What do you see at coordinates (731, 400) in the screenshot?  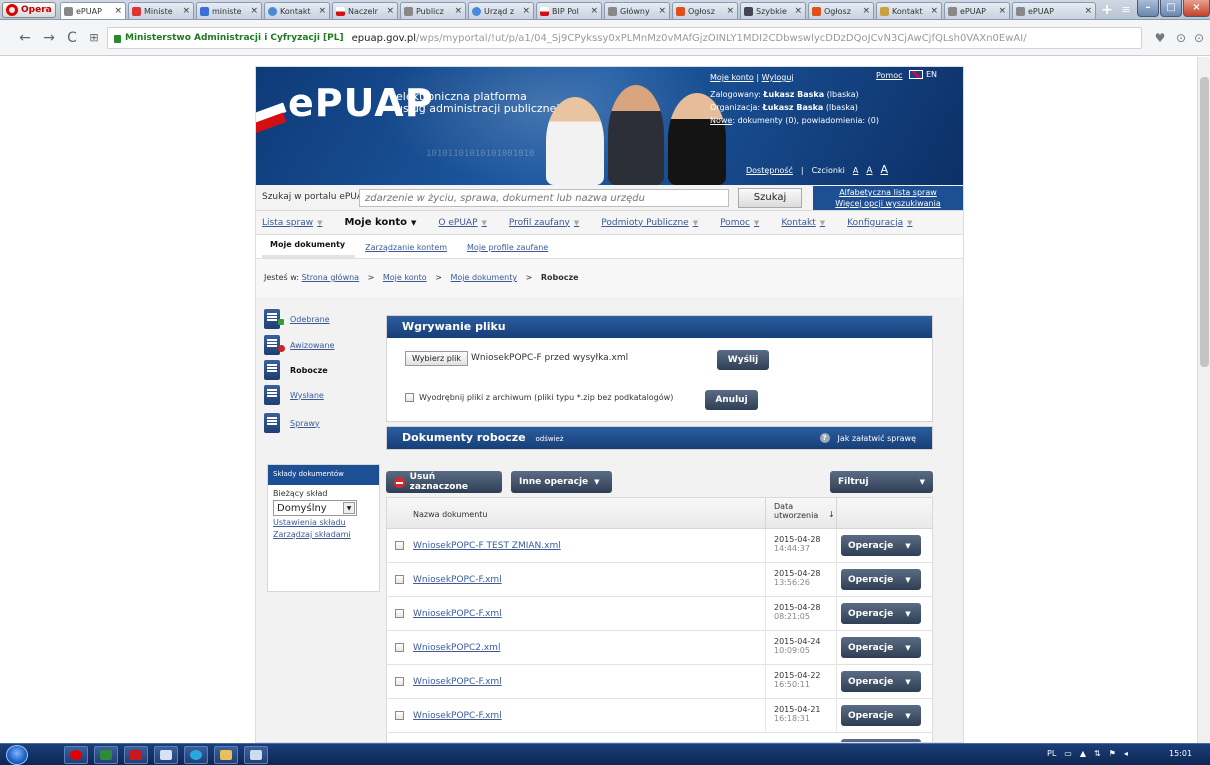 I see `cancel-button: Anuluj` at bounding box center [731, 400].